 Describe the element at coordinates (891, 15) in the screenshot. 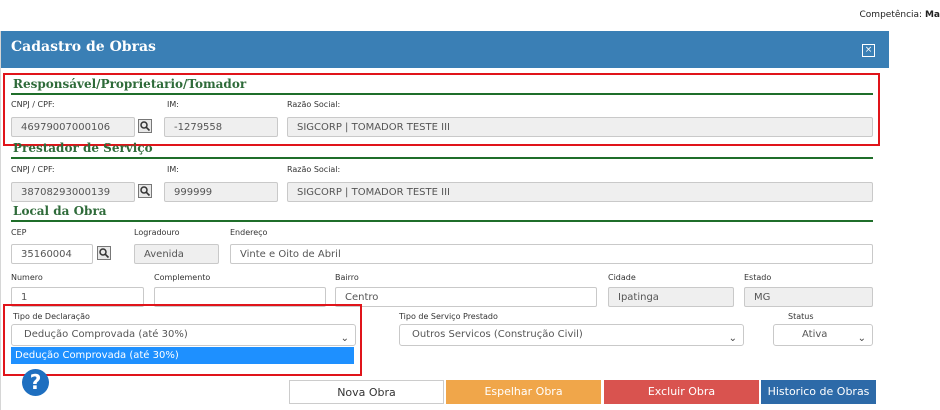

I see `competencia-label: Competência:` at that location.